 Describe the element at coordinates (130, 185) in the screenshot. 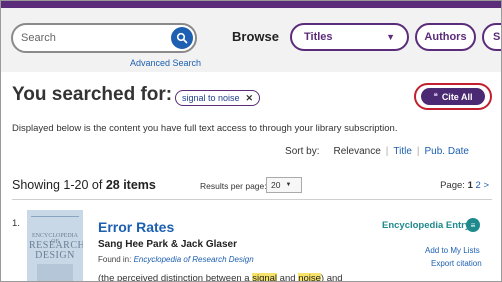

I see `results-count-total: 28 items` at that location.